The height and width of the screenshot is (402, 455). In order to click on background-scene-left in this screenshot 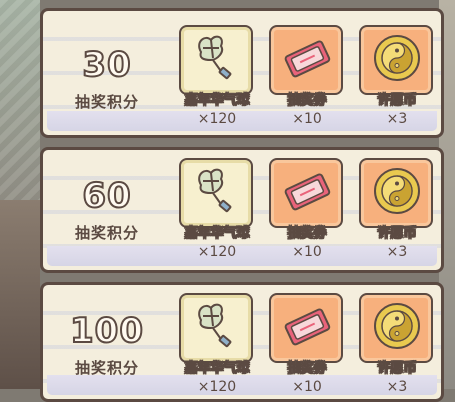, I will do `click(20, 194)`.